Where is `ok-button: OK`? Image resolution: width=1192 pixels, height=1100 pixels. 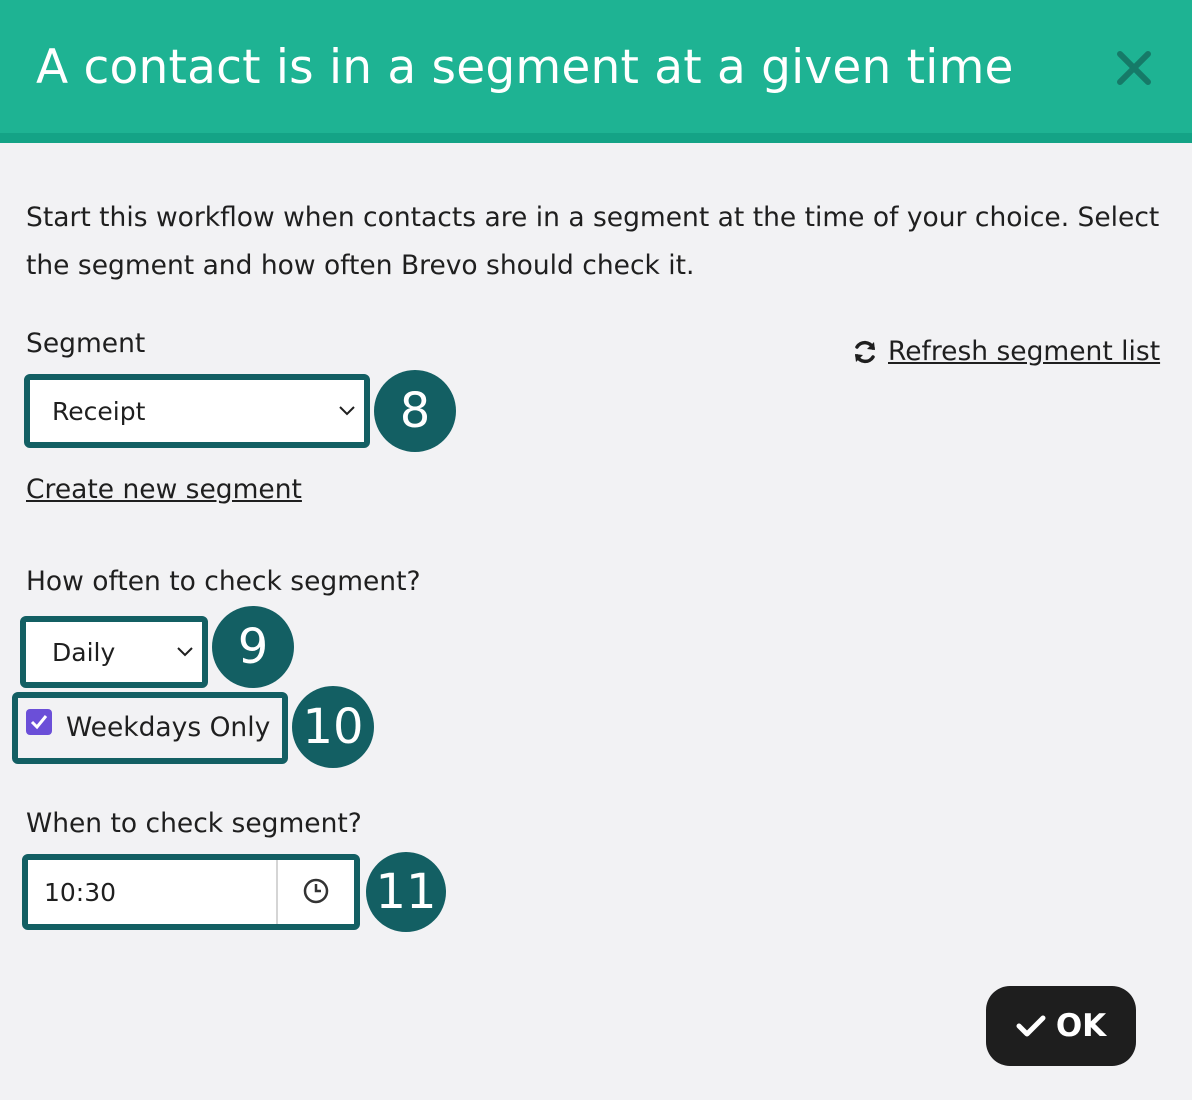
ok-button: OK is located at coordinates (1061, 1026).